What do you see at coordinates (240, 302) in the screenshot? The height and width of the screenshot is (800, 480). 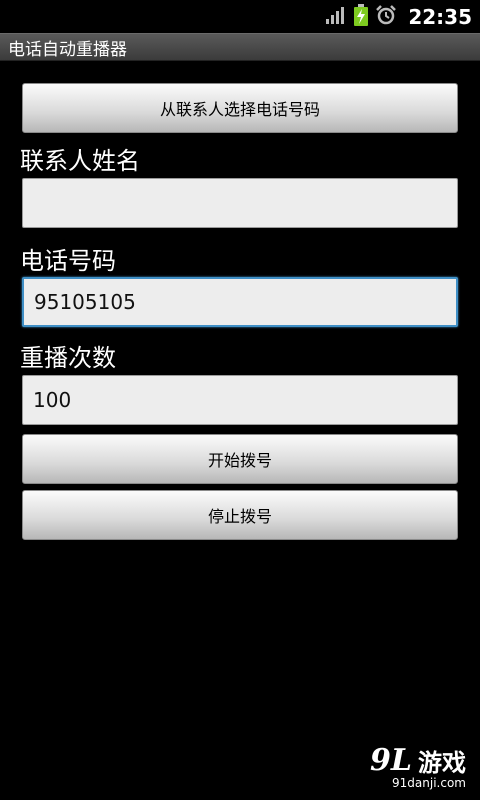 I see `phone-number-input: 95105105` at bounding box center [240, 302].